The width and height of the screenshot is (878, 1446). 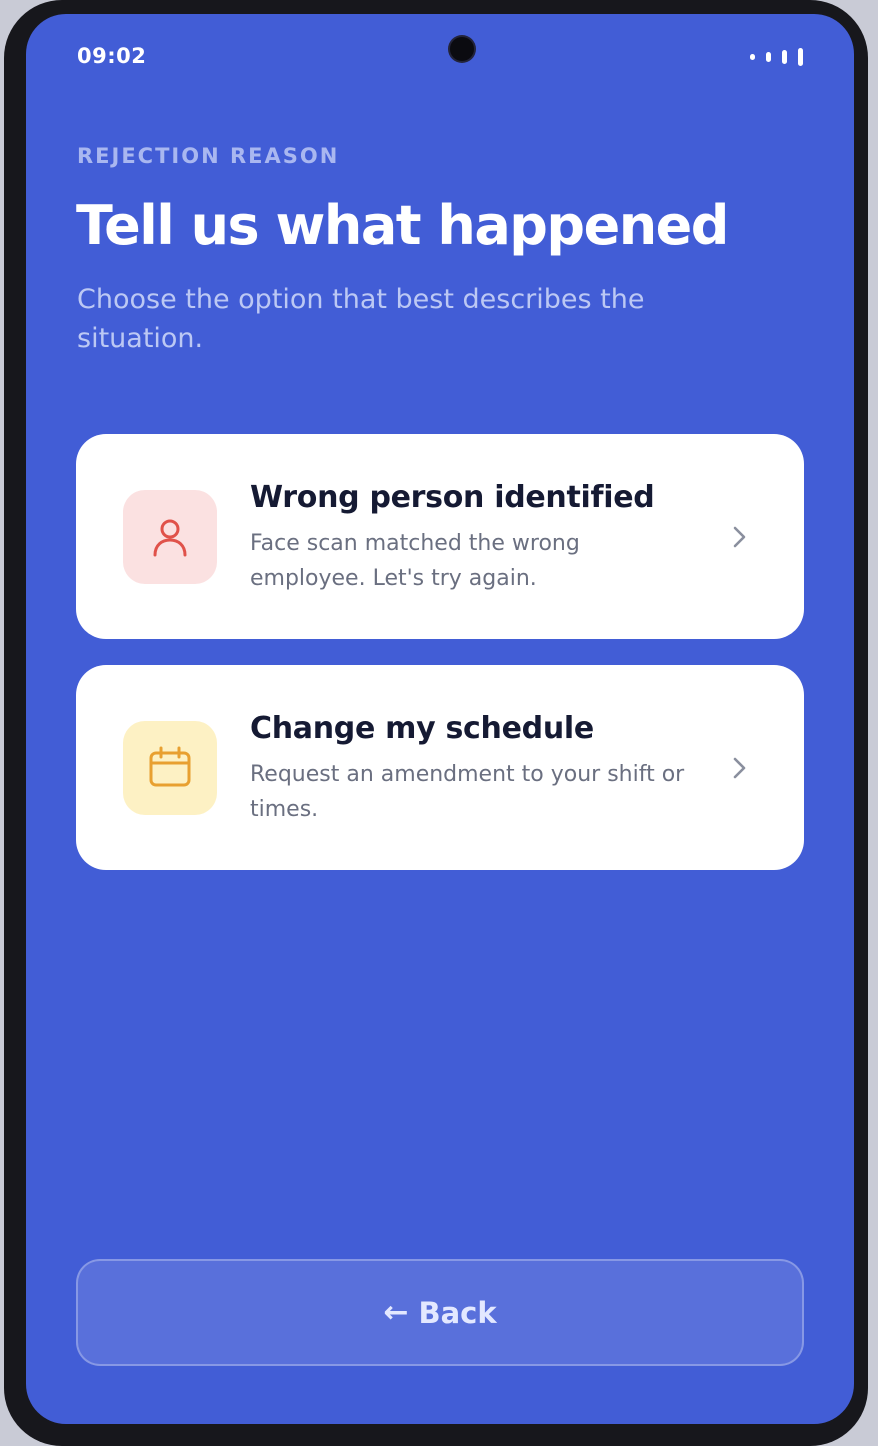 What do you see at coordinates (208, 156) in the screenshot?
I see `section-eyebrow: REJECTION REASON` at bounding box center [208, 156].